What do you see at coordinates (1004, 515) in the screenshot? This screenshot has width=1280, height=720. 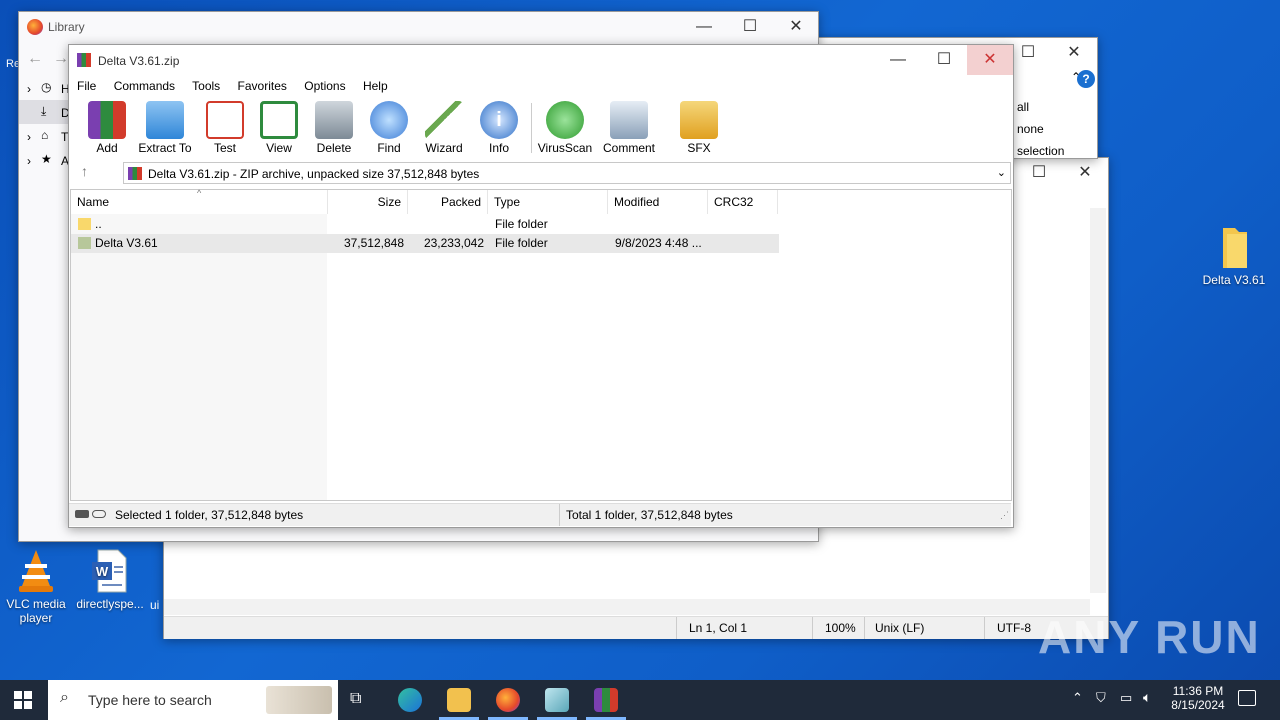 I see `resize-grip-icon: ⋰` at bounding box center [1004, 515].